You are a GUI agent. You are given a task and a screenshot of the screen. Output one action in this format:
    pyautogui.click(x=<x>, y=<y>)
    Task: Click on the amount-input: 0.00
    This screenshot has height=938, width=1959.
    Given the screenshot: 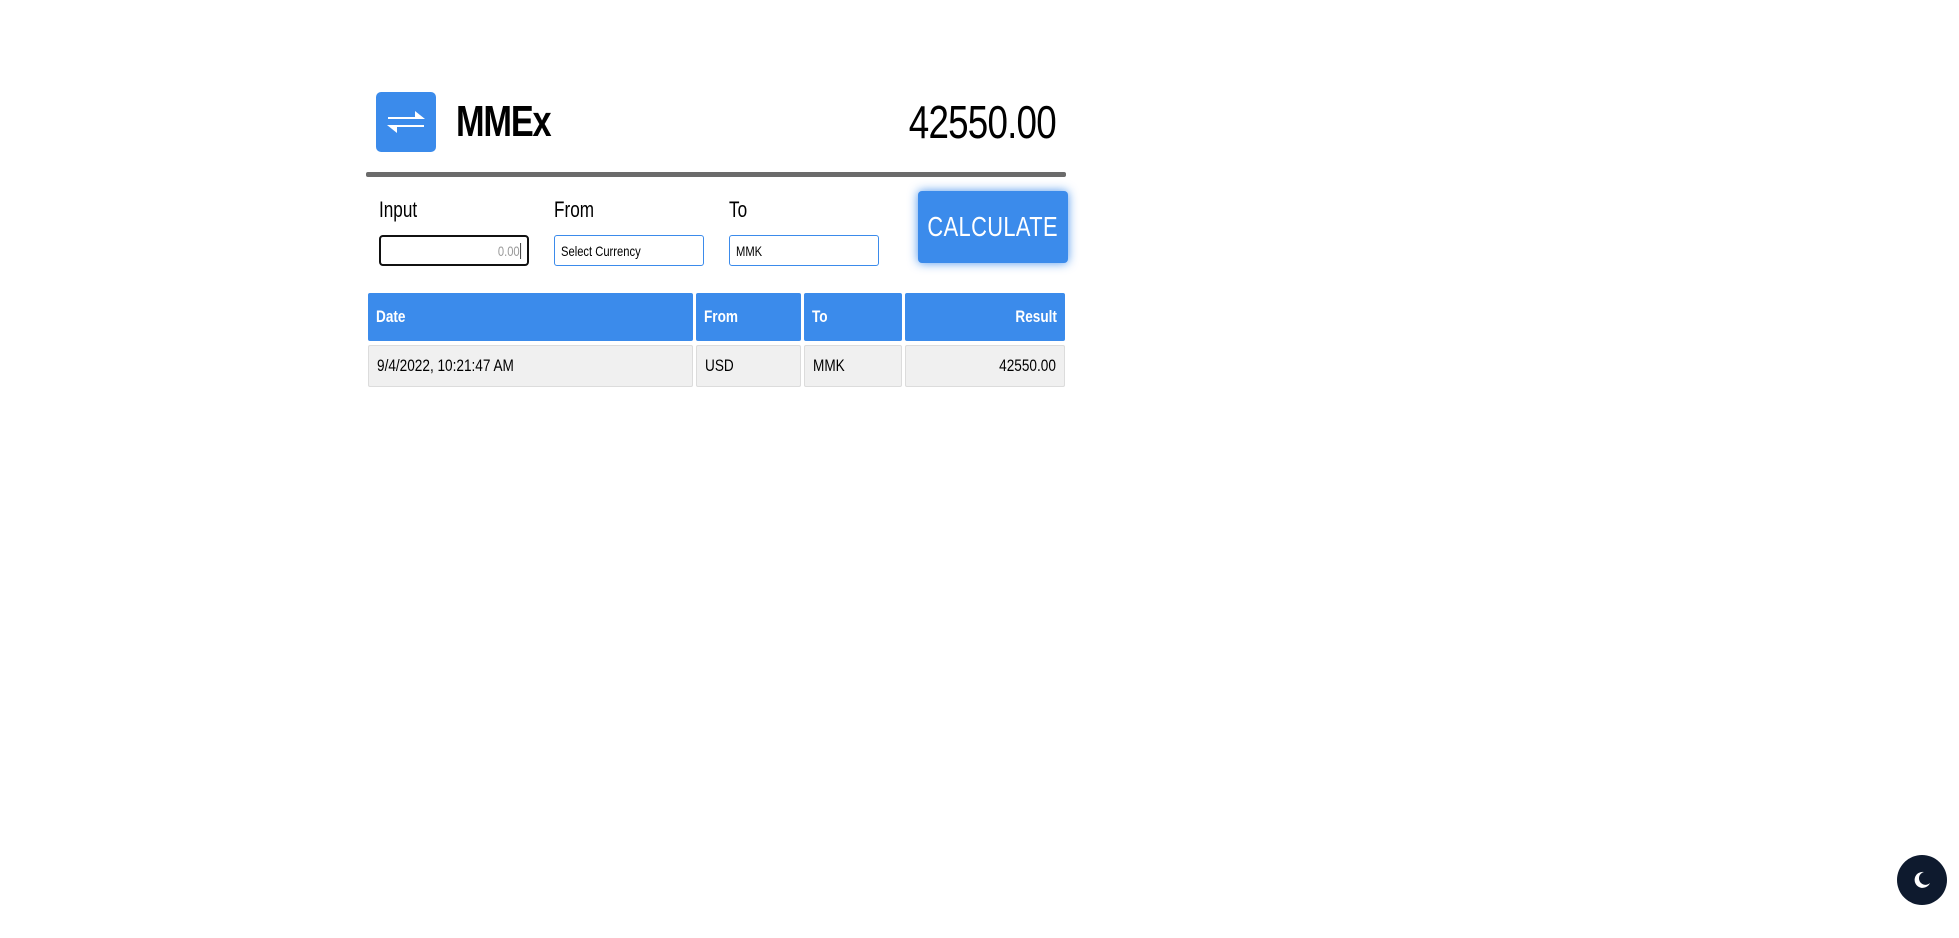 What is the action you would take?
    pyautogui.click(x=454, y=250)
    